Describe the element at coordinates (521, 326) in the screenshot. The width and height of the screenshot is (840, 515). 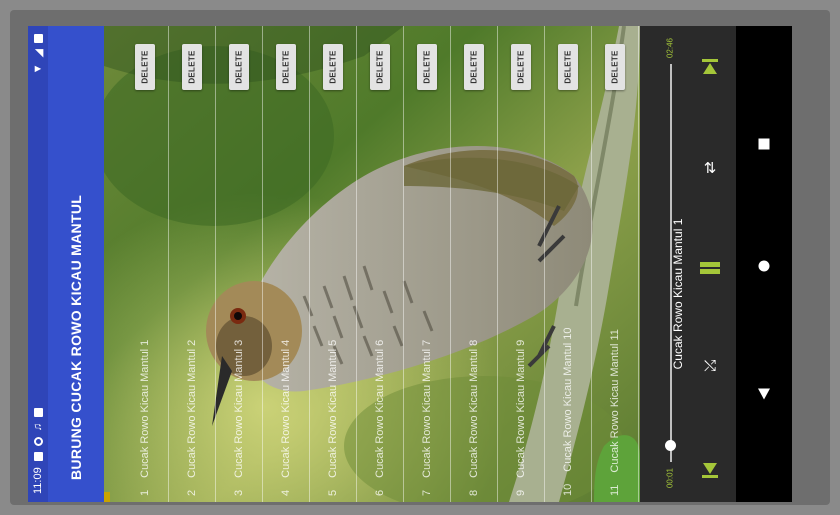
I see `playlist-item-label: 9 Cucak Rowo Kicau Mantul 9` at that location.